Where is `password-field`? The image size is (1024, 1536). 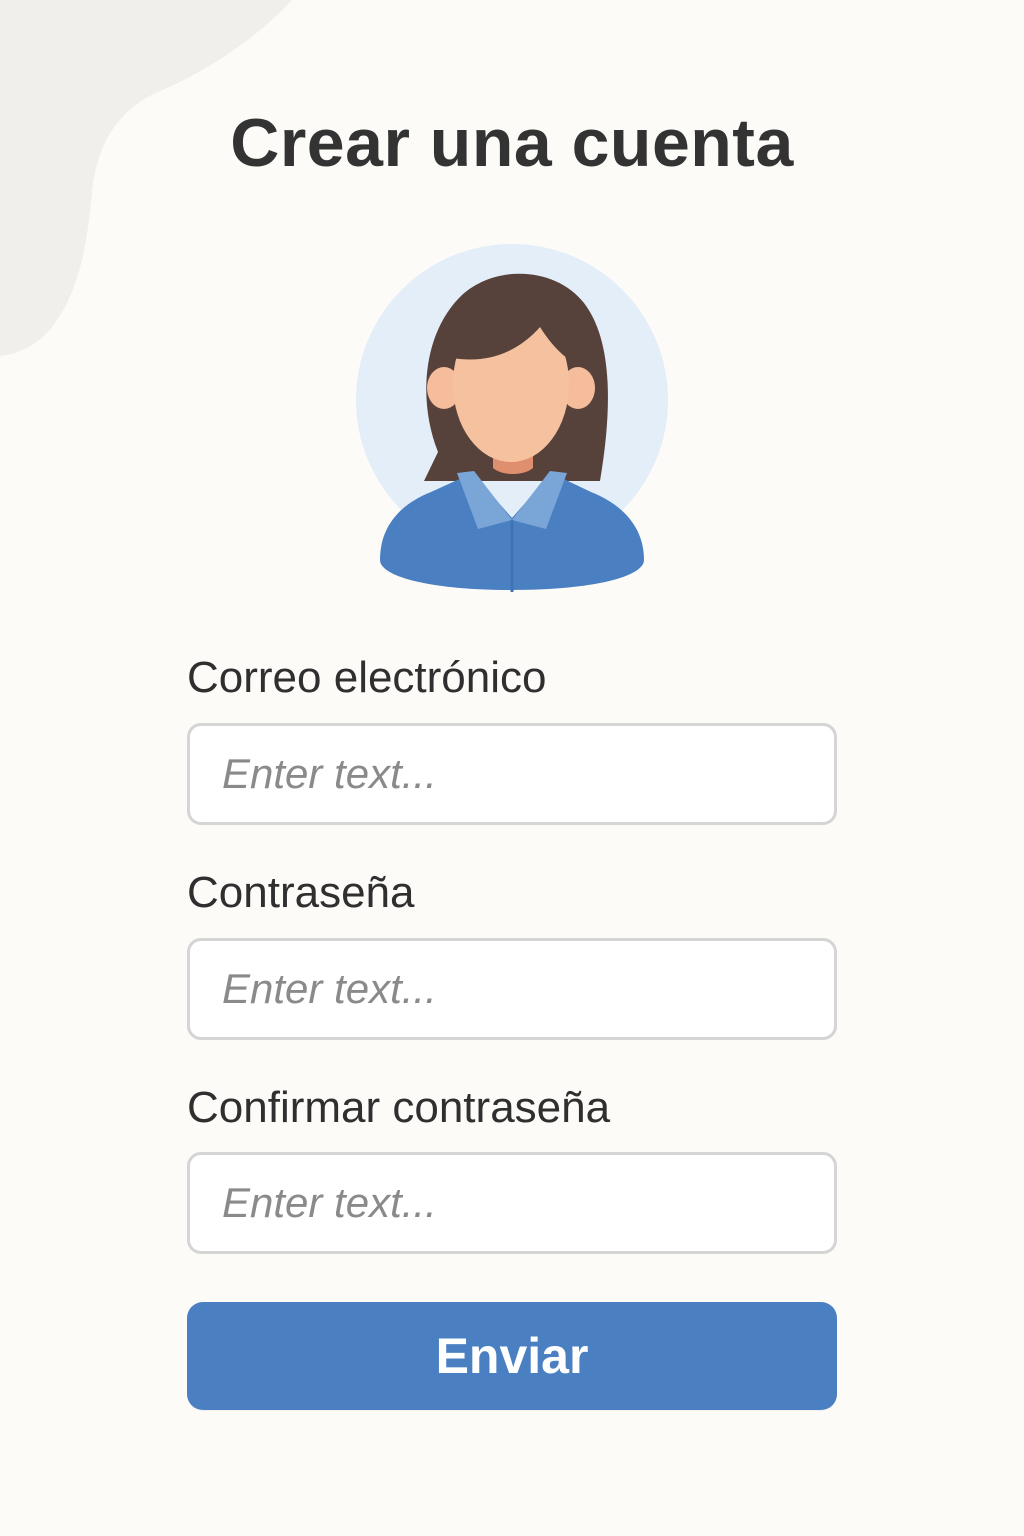
password-field is located at coordinates (512, 988).